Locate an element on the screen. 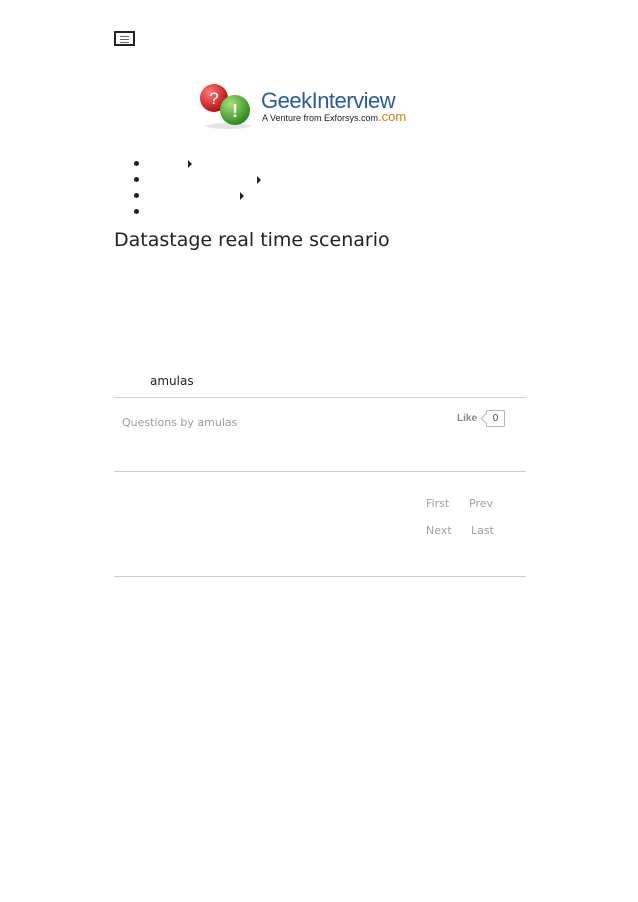 This screenshot has width=638, height=902. logo-tagline: A Venture from Exforsys.com is located at coordinates (320, 118).